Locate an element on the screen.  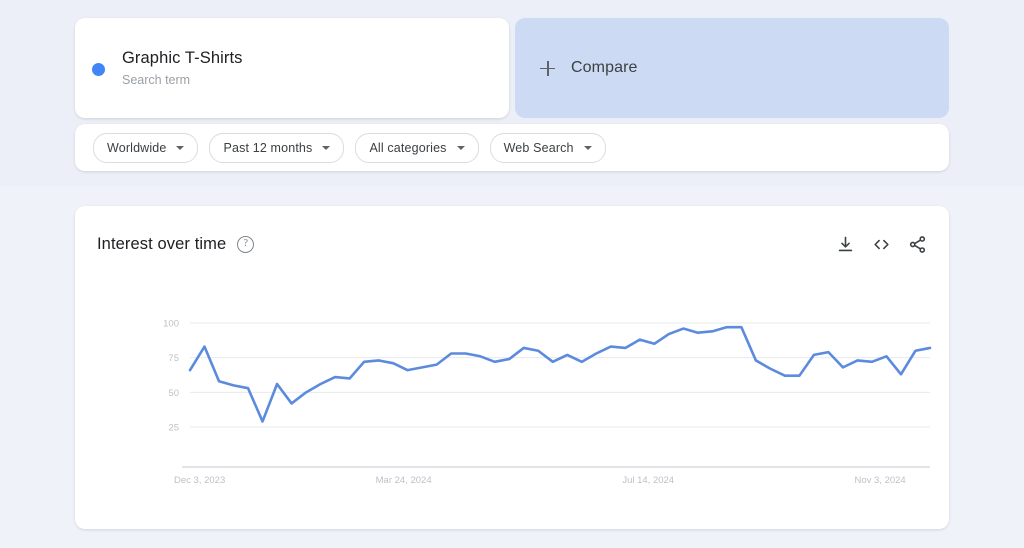
page-title: Interest over time is located at coordinates (162, 243).